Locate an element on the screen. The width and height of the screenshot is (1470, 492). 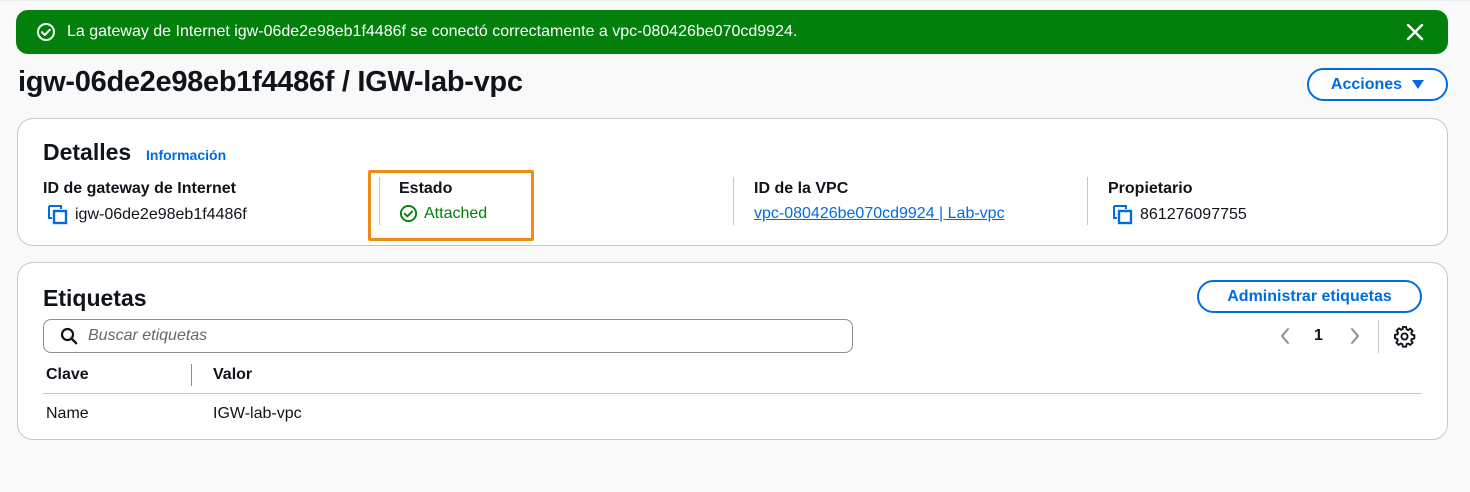
caret-down-icon is located at coordinates (1418, 84).